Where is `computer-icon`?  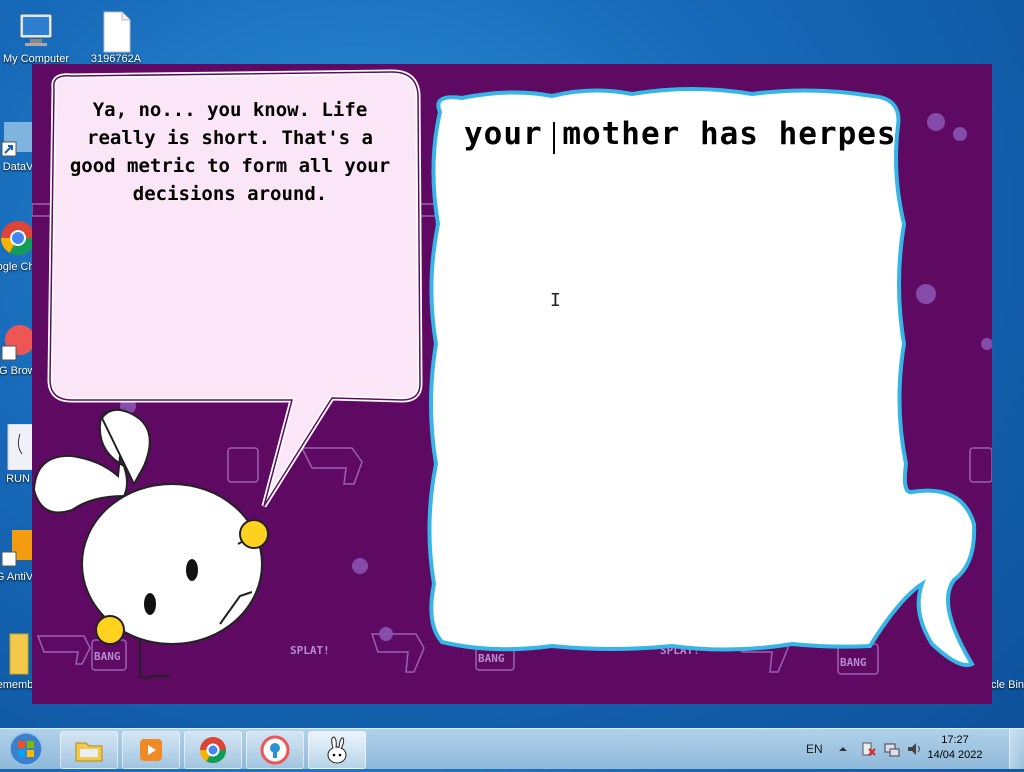 computer-icon is located at coordinates (36, 30).